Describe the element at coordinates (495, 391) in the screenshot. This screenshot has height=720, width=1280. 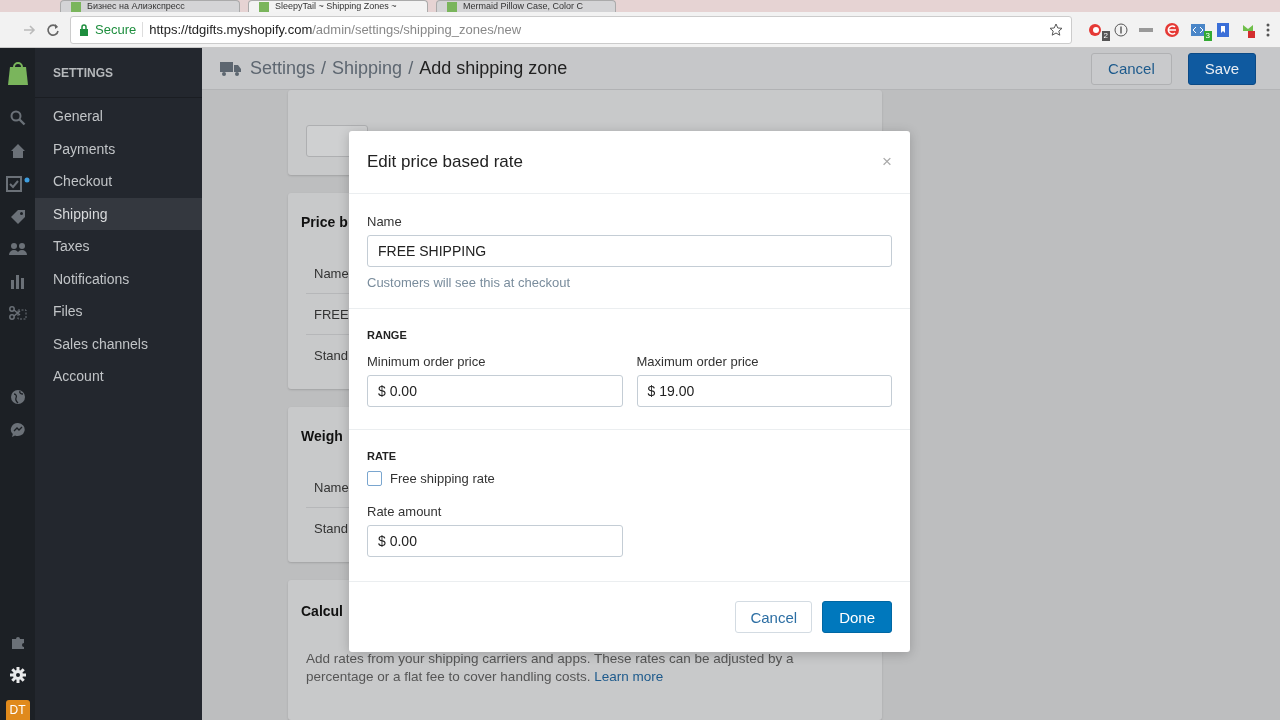
I see `price-input: $ 0.00` at that location.